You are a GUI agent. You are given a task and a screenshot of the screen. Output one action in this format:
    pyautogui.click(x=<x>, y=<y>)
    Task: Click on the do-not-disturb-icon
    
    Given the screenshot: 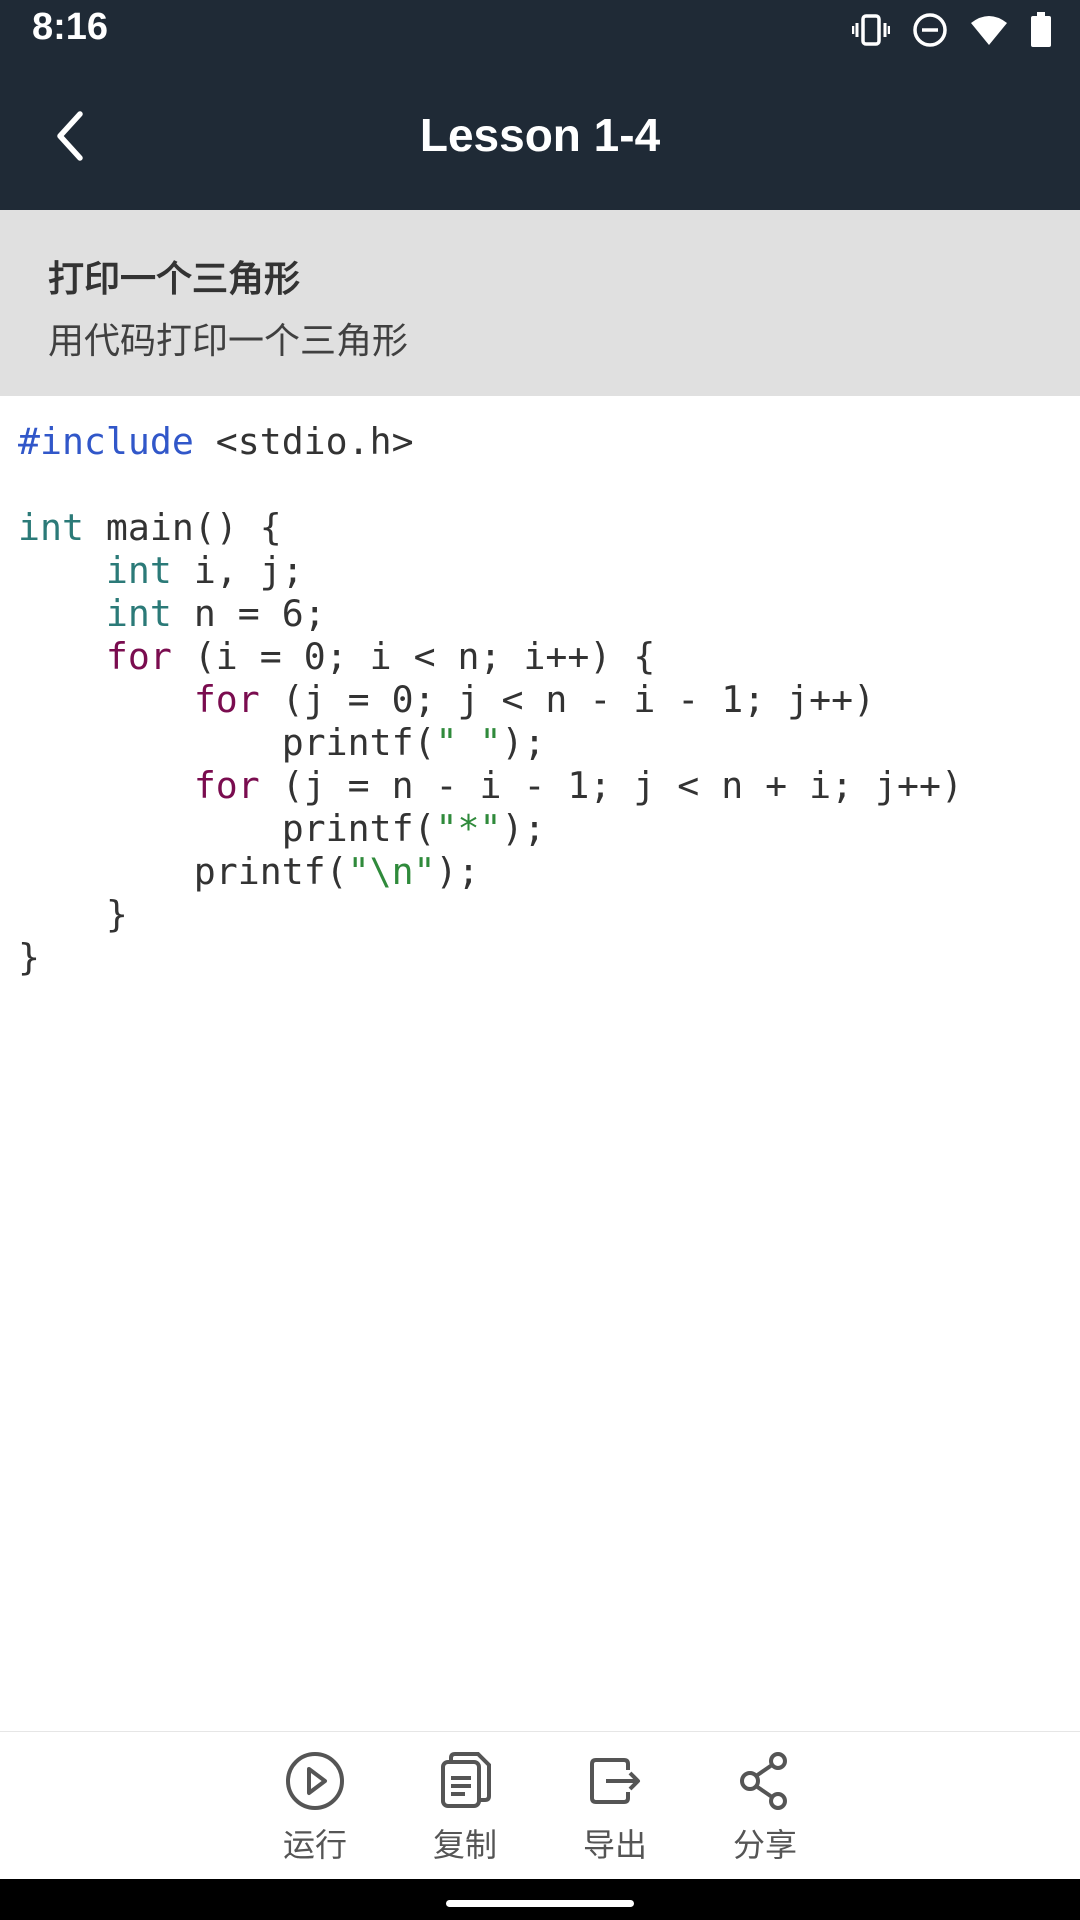 What is the action you would take?
    pyautogui.click(x=930, y=30)
    